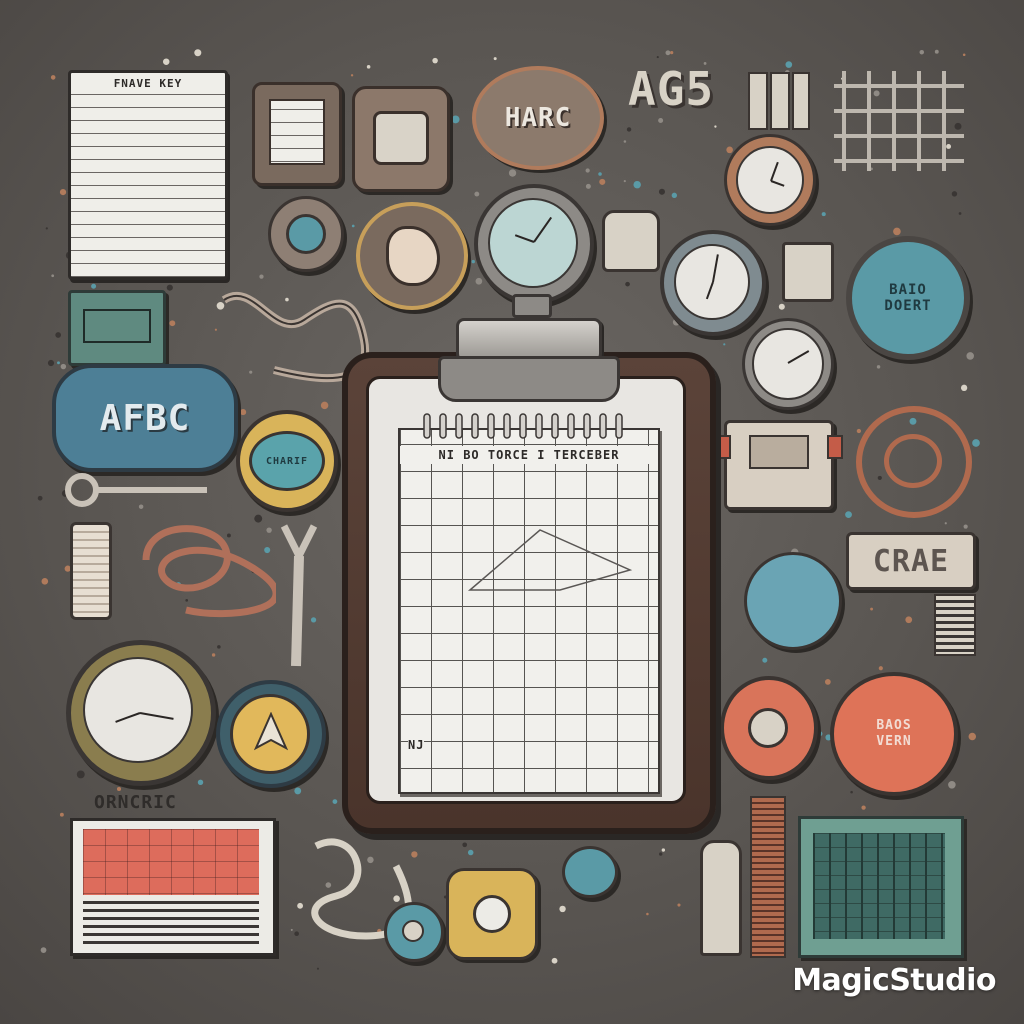 The image size is (1024, 1024). I want to click on clock-bottom-left, so click(141, 713).